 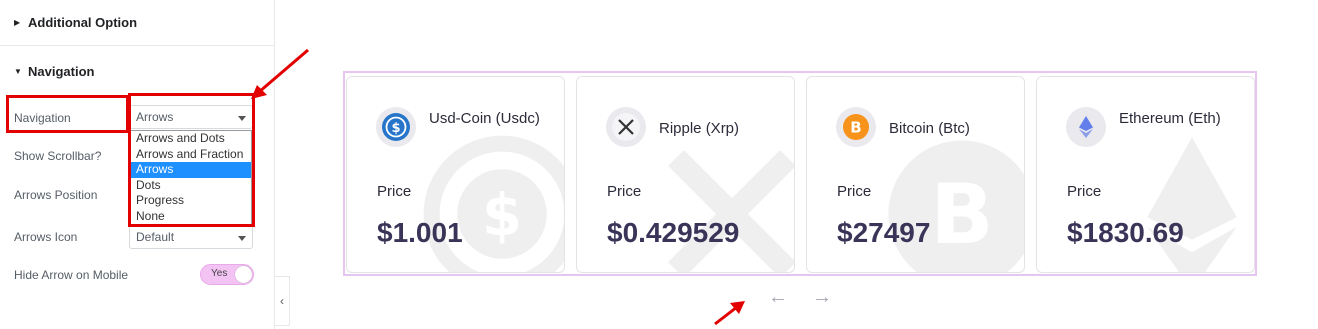 I want to click on crypto-card: B B Bitcoin (Btc) Price $27497, so click(x=915, y=174).